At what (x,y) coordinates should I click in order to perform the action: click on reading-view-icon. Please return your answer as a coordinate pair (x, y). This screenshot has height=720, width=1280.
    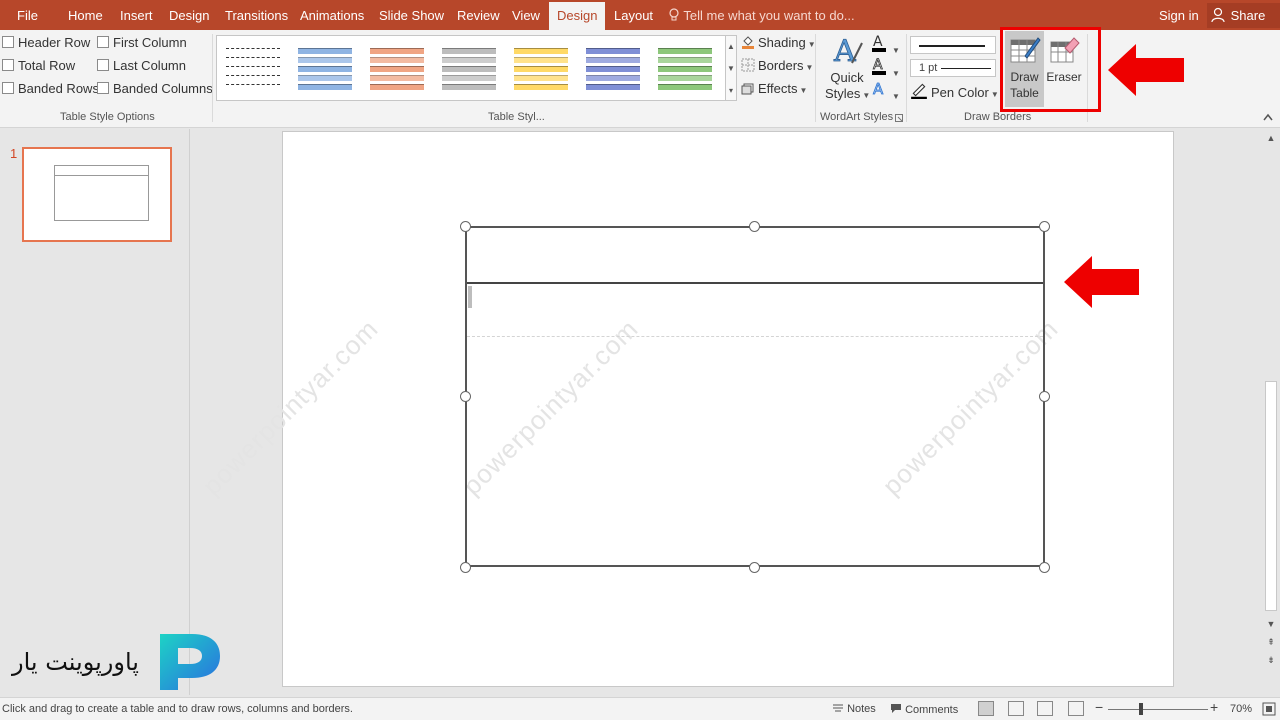
    Looking at the image, I should click on (1045, 708).